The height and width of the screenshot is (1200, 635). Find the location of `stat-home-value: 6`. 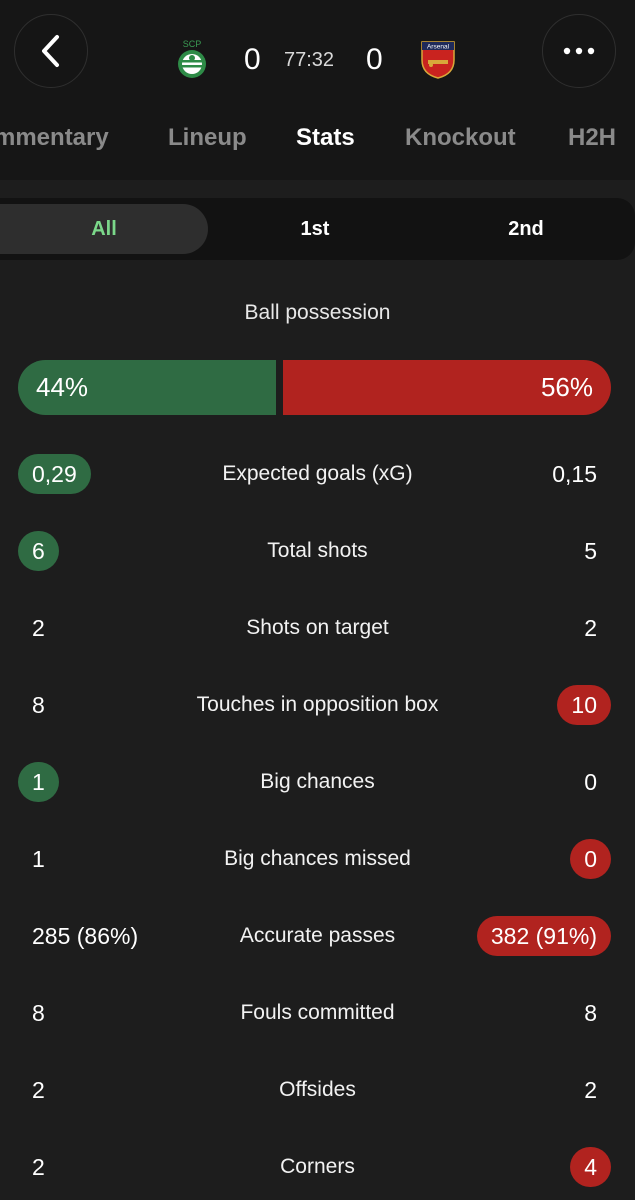

stat-home-value: 6 is located at coordinates (38, 551).